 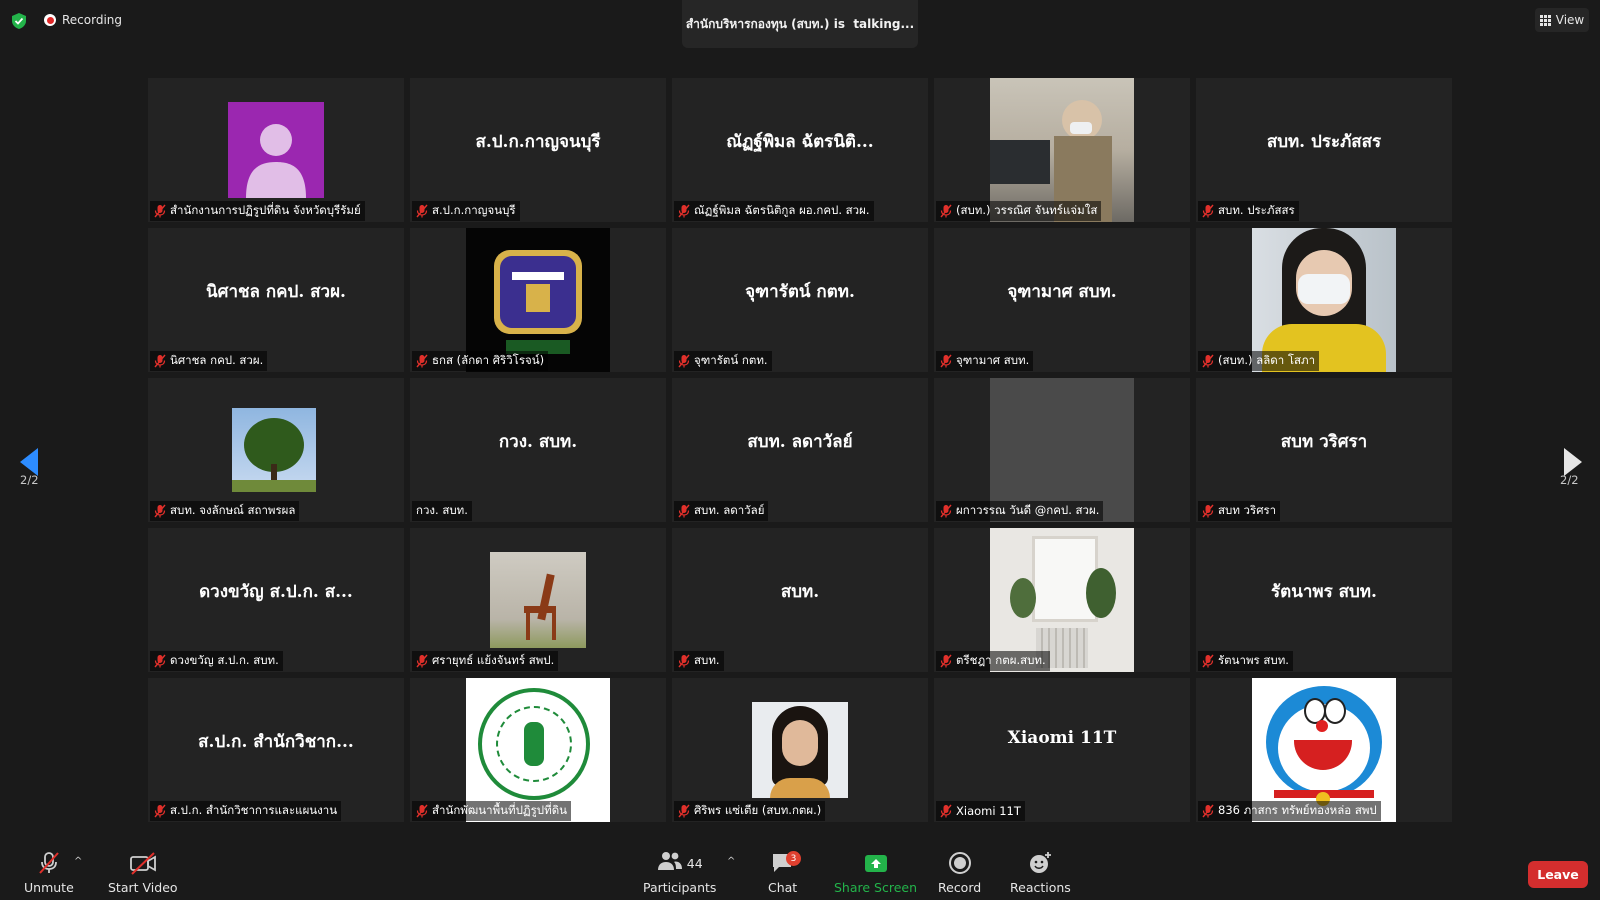 What do you see at coordinates (800, 442) in the screenshot?
I see `participant-display-name: สบท. ลดาวัลย์` at bounding box center [800, 442].